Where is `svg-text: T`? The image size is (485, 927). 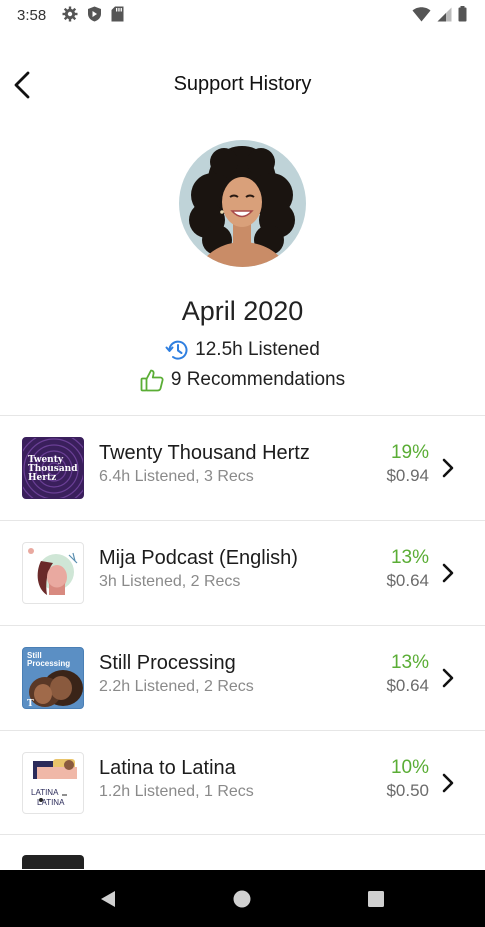 svg-text: T is located at coordinates (30, 704).